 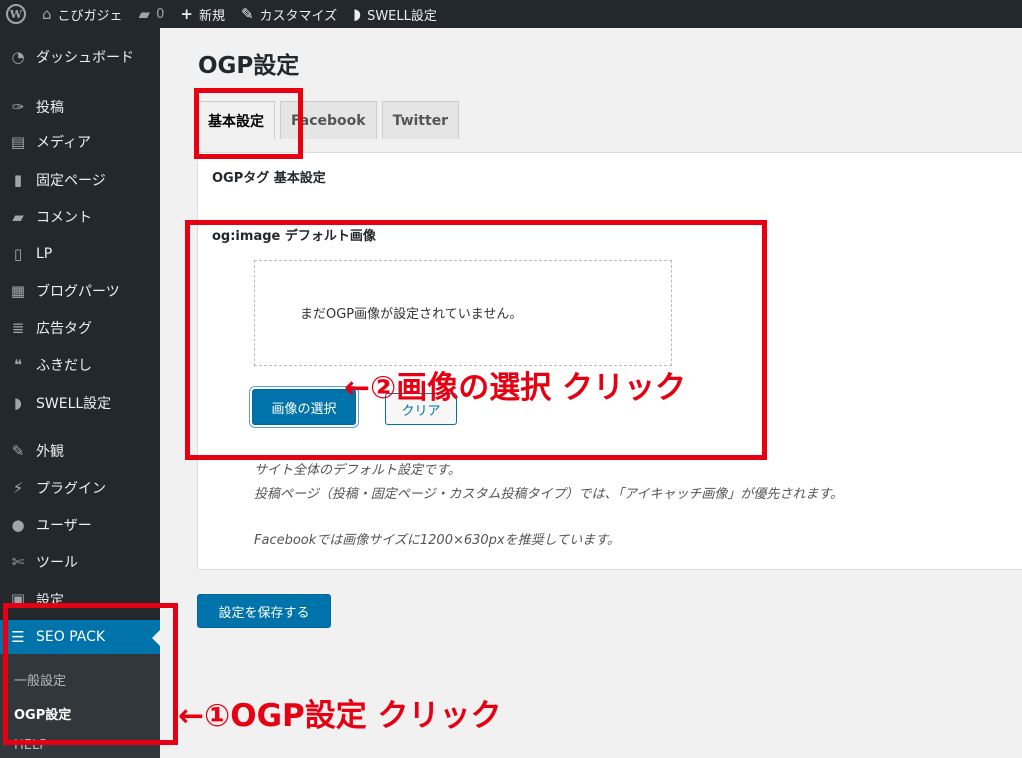 I want to click on sidebar-item-label: コメント, so click(x=64, y=218).